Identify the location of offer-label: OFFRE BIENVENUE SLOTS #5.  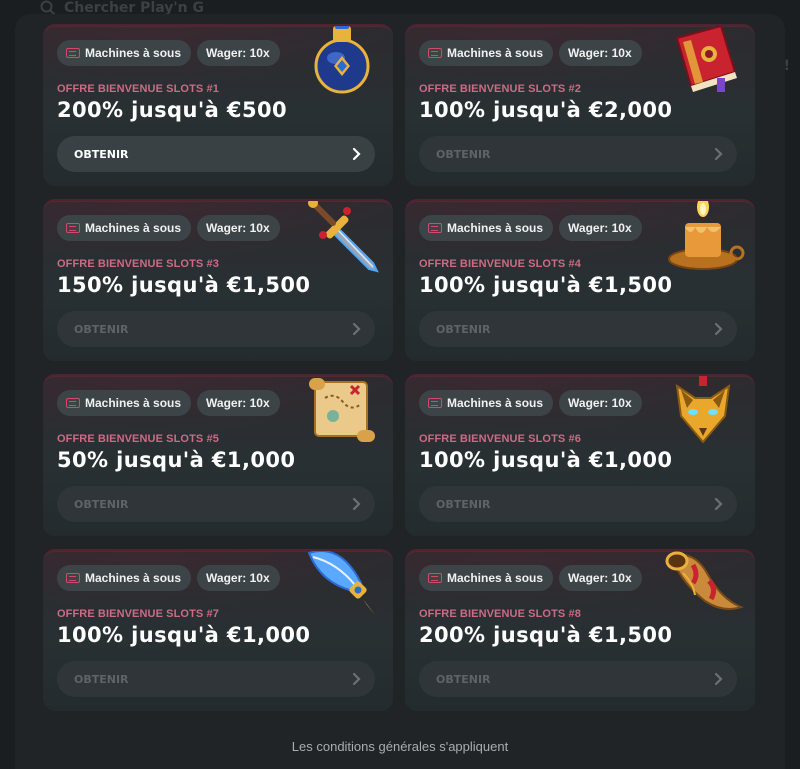
(138, 439).